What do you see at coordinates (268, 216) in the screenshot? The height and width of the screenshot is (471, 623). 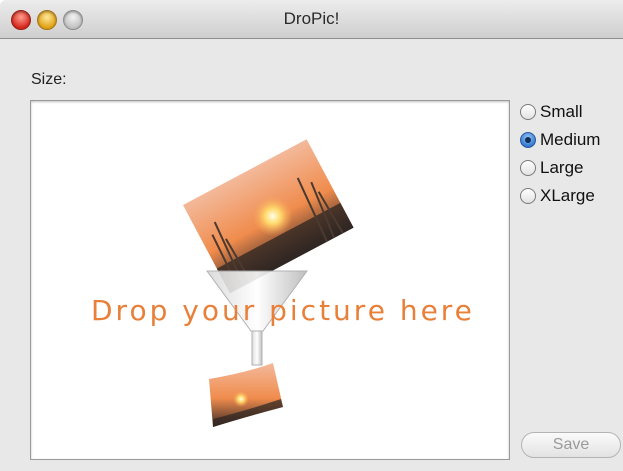 I see `sunset-photo-top` at bounding box center [268, 216].